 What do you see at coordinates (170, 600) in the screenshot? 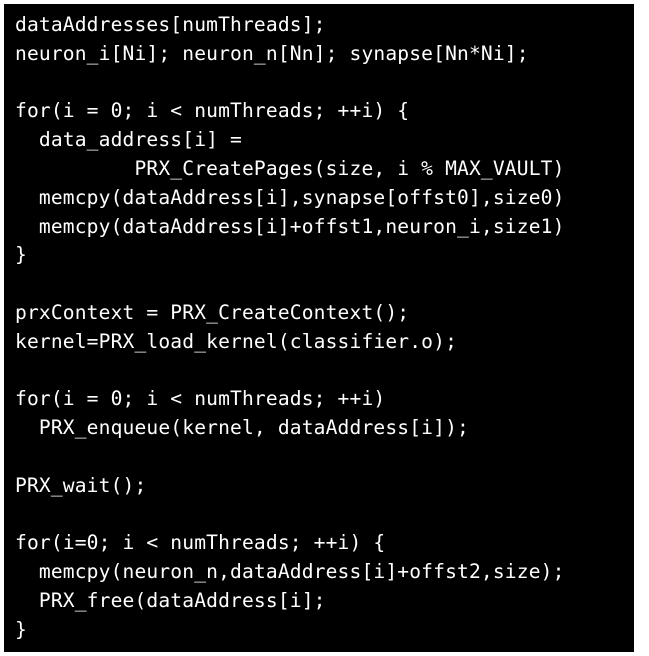
I see `code-line: PRX_free(dataAddress[i];` at bounding box center [170, 600].